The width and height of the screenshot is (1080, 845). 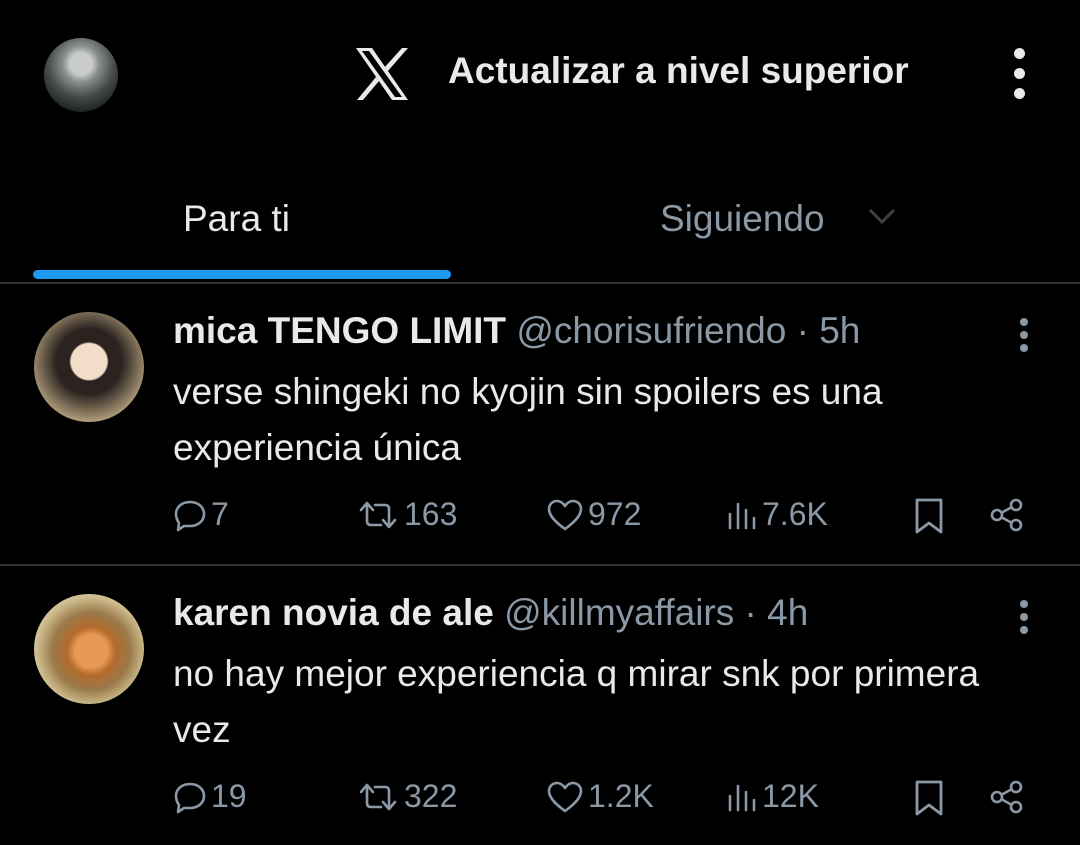 I want to click on tweet-time: 5h, so click(x=839, y=330).